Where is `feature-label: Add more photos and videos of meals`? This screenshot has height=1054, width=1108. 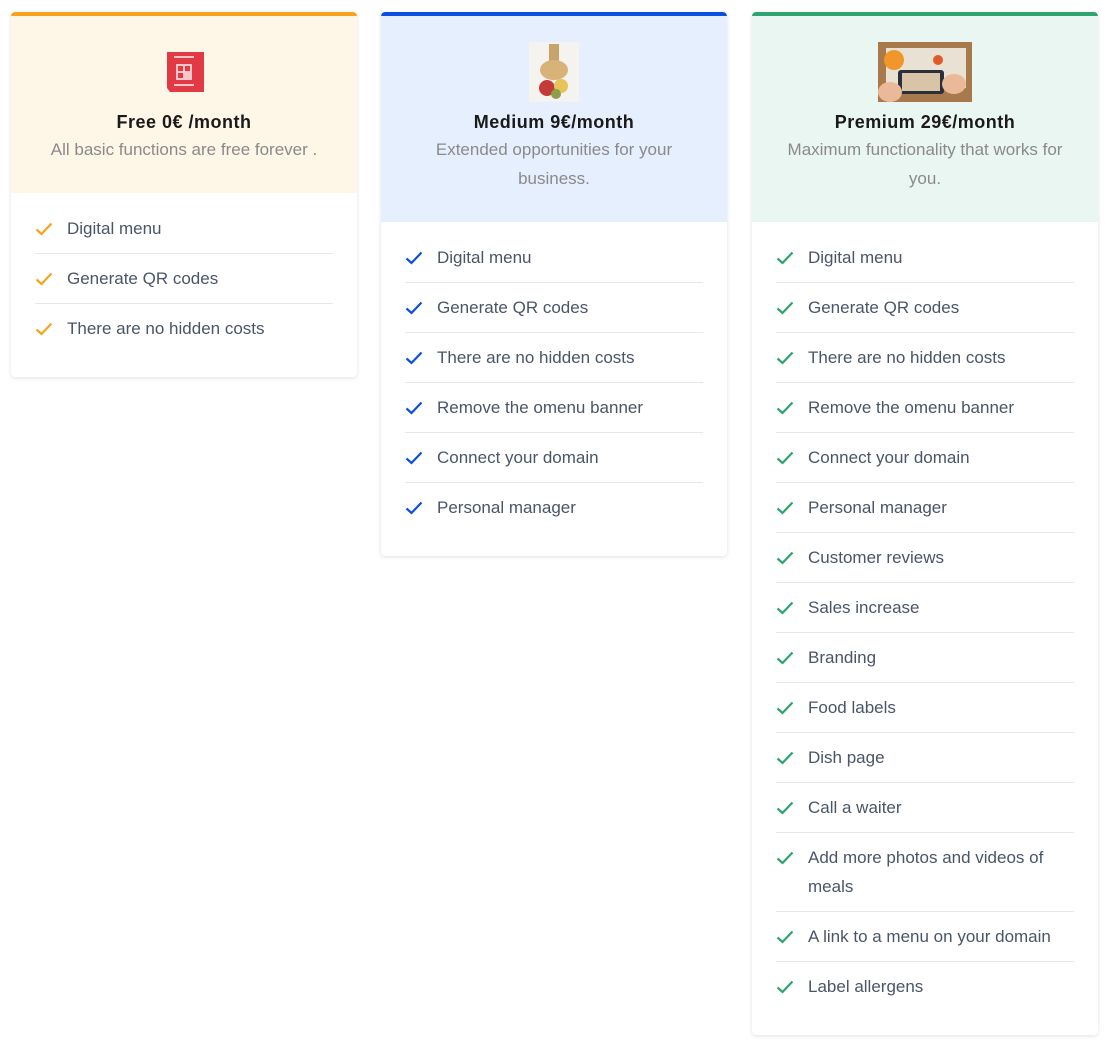
feature-label: Add more photos and videos of meals is located at coordinates (926, 872).